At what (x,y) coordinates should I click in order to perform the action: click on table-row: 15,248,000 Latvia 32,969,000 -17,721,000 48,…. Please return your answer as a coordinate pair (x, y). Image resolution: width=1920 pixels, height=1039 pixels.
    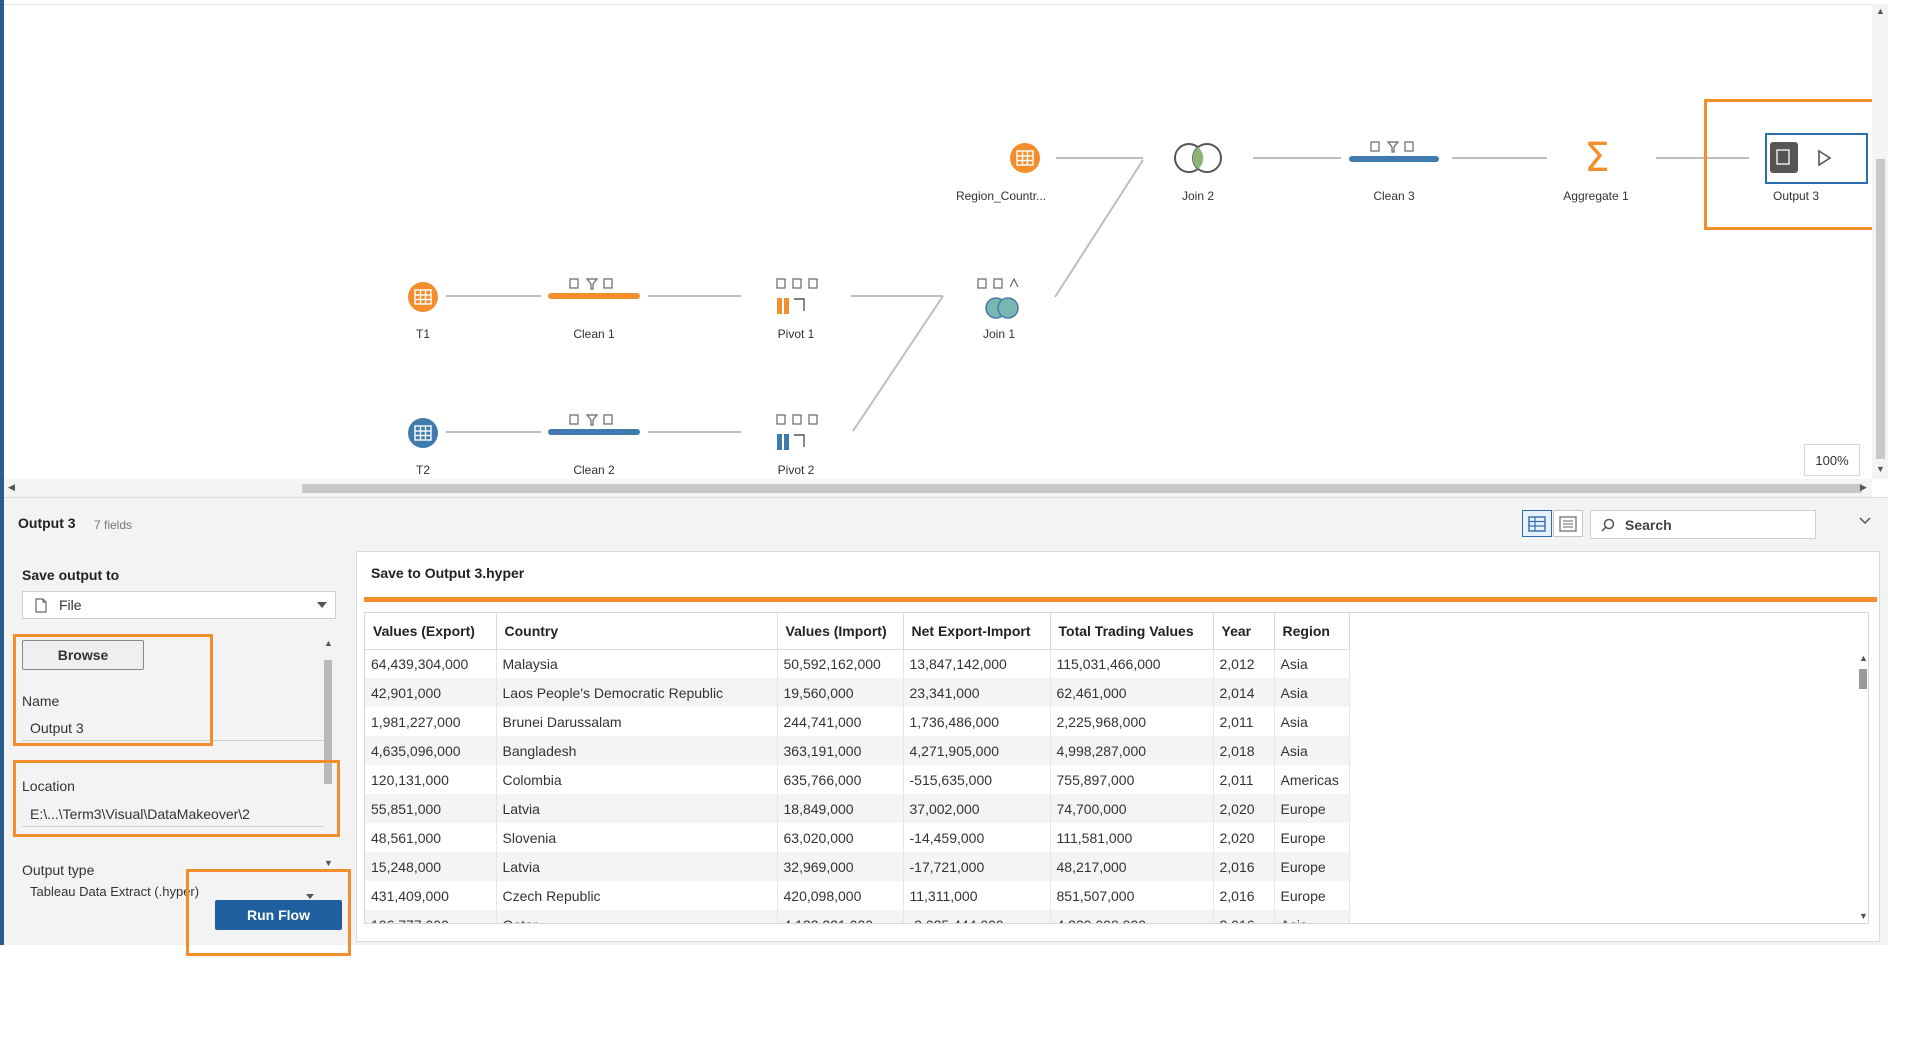
    Looking at the image, I should click on (857, 866).